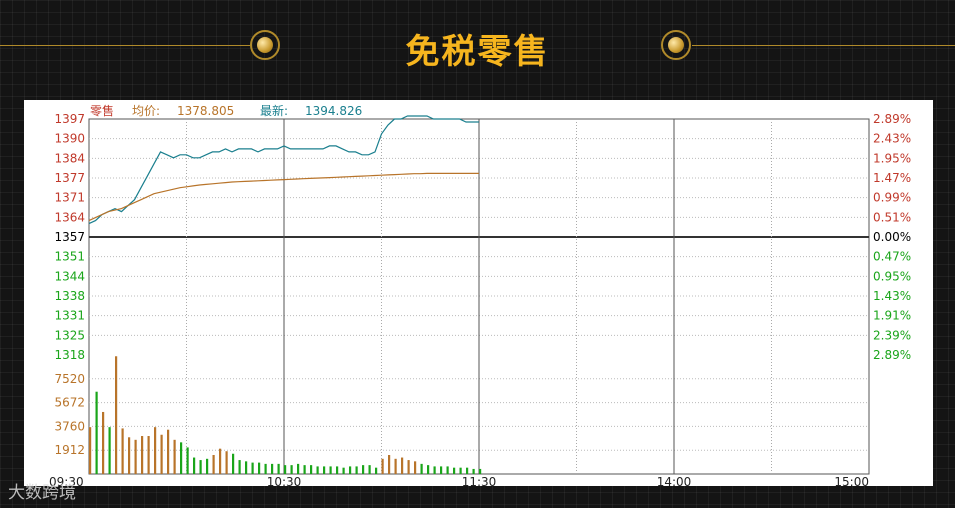  Describe the element at coordinates (42, 493) in the screenshot. I see `watermark: 大数跨境` at that location.